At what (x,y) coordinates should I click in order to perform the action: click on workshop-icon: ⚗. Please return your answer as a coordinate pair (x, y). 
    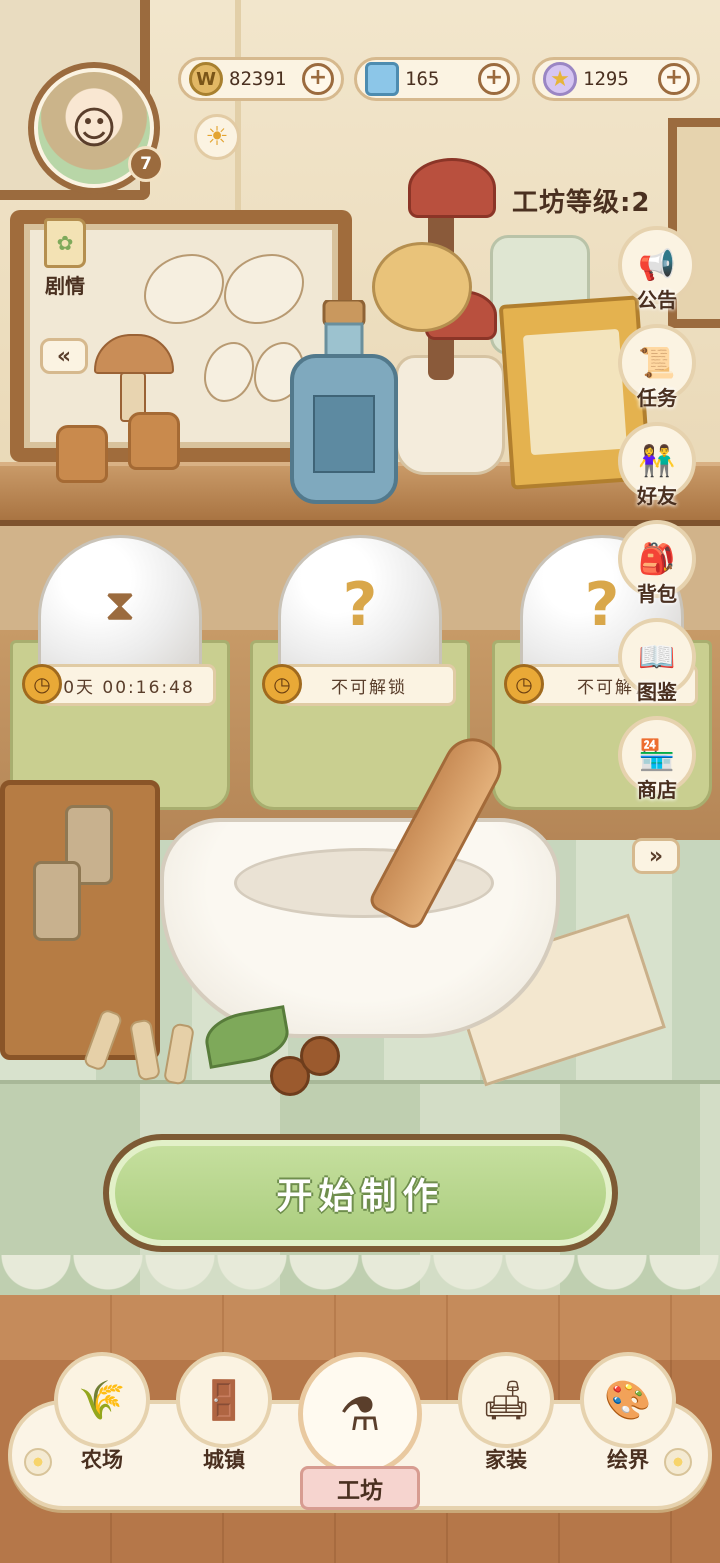
    Looking at the image, I should click on (360, 1414).